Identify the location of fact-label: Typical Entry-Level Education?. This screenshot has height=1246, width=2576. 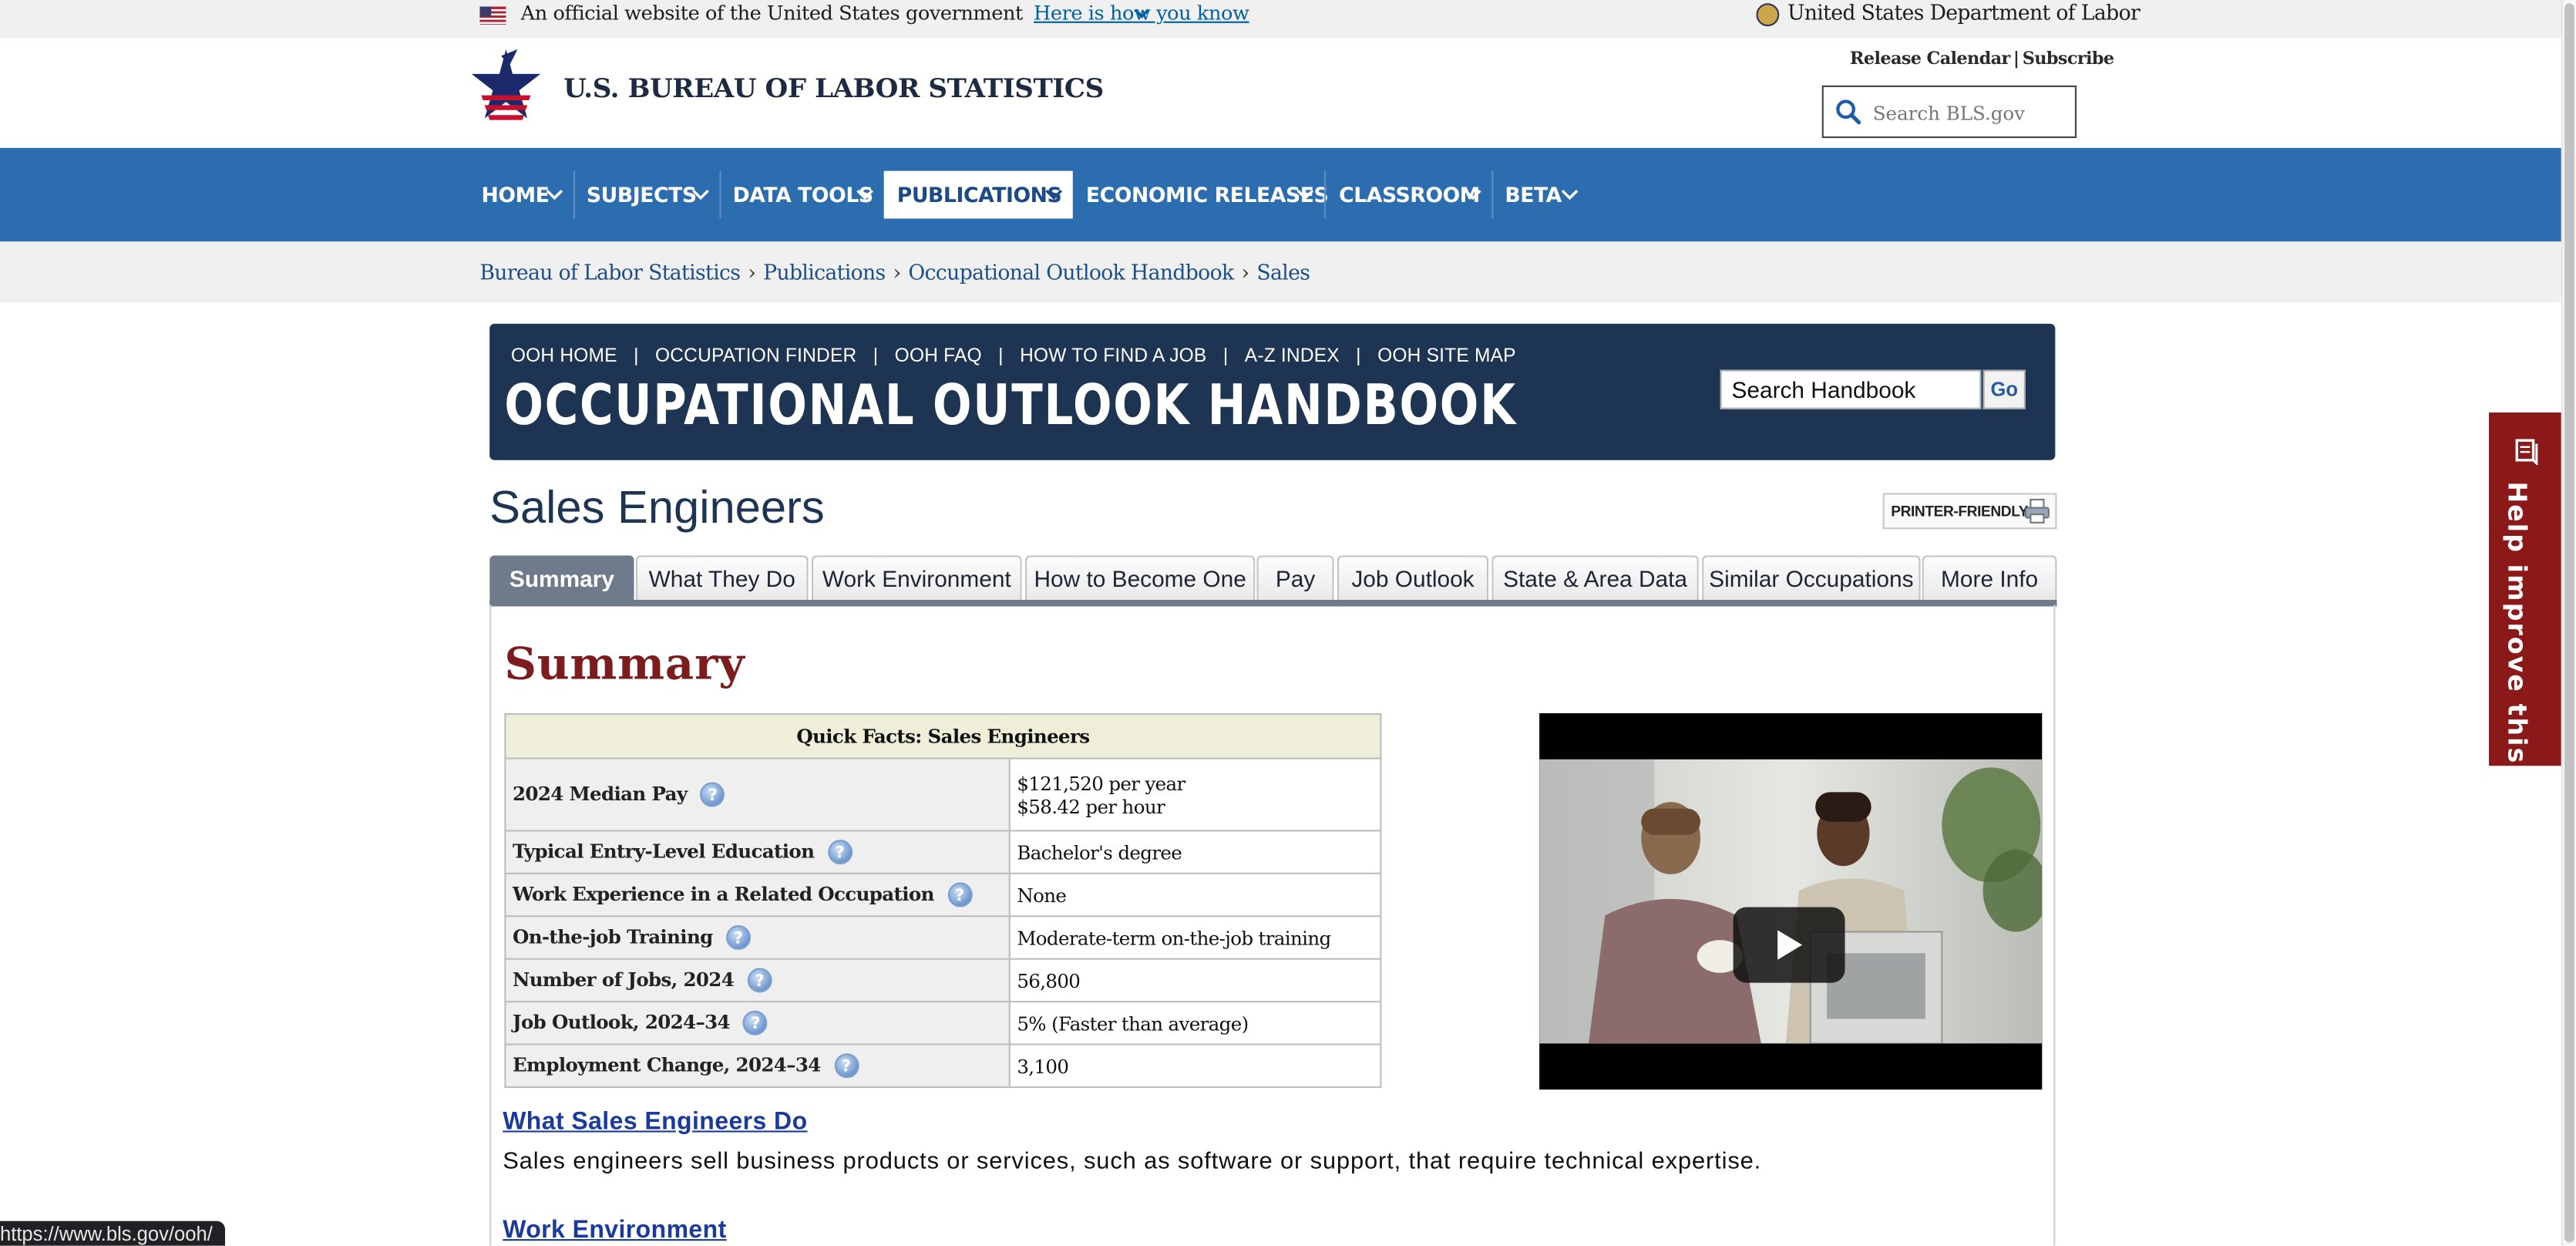
(757, 852).